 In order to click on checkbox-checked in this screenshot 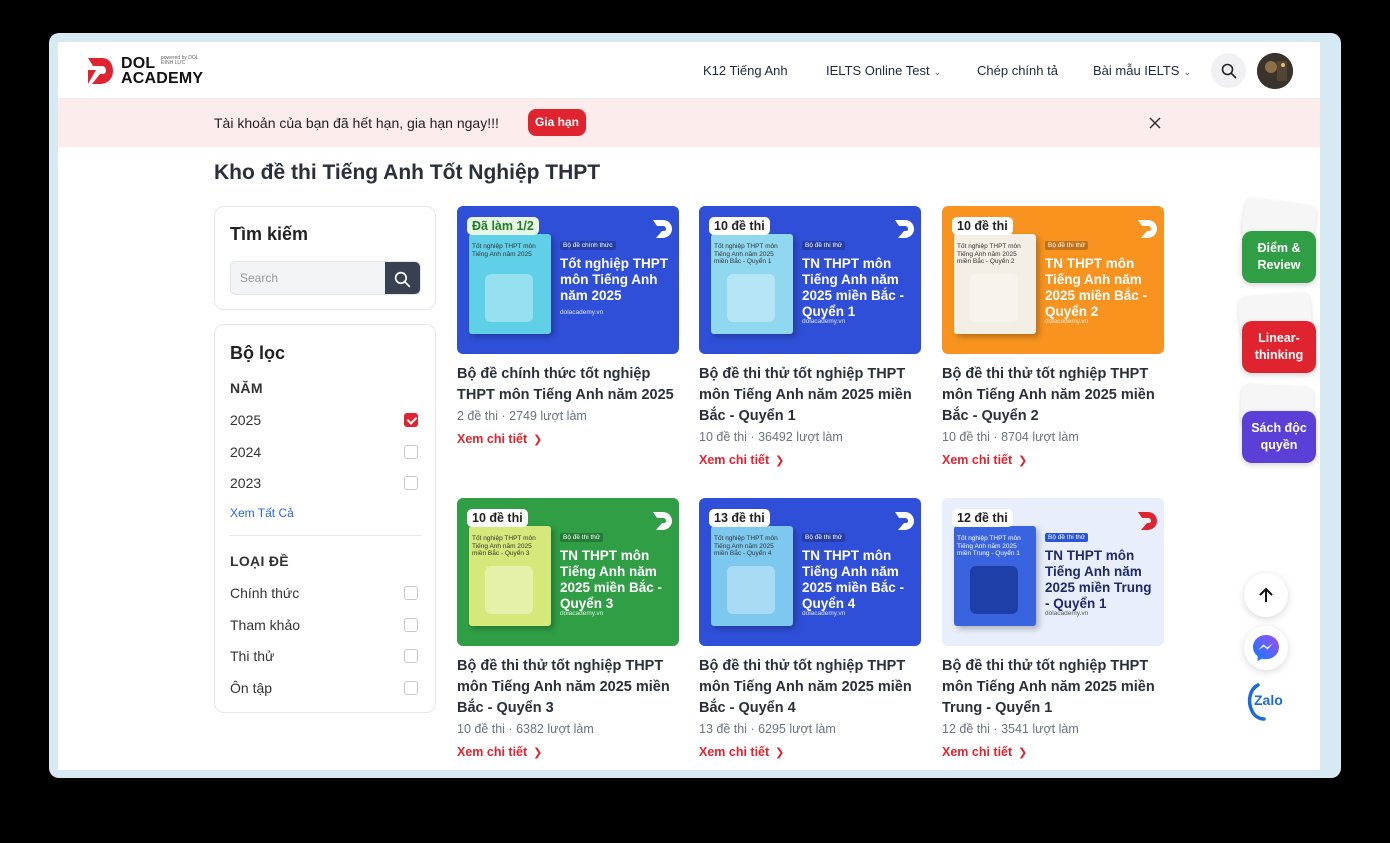, I will do `click(411, 420)`.